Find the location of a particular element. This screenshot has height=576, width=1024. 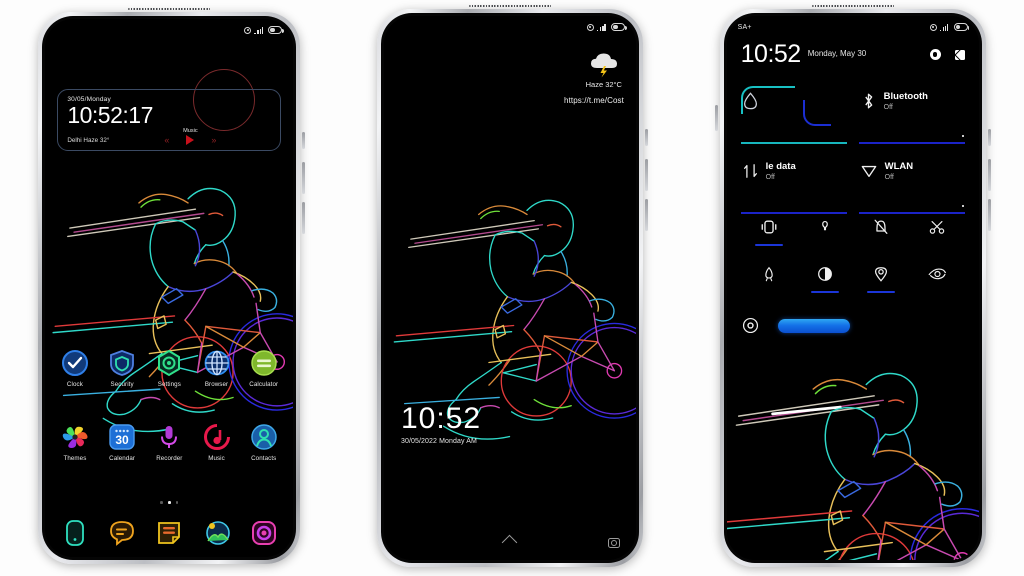

contacts-icon is located at coordinates (264, 437).